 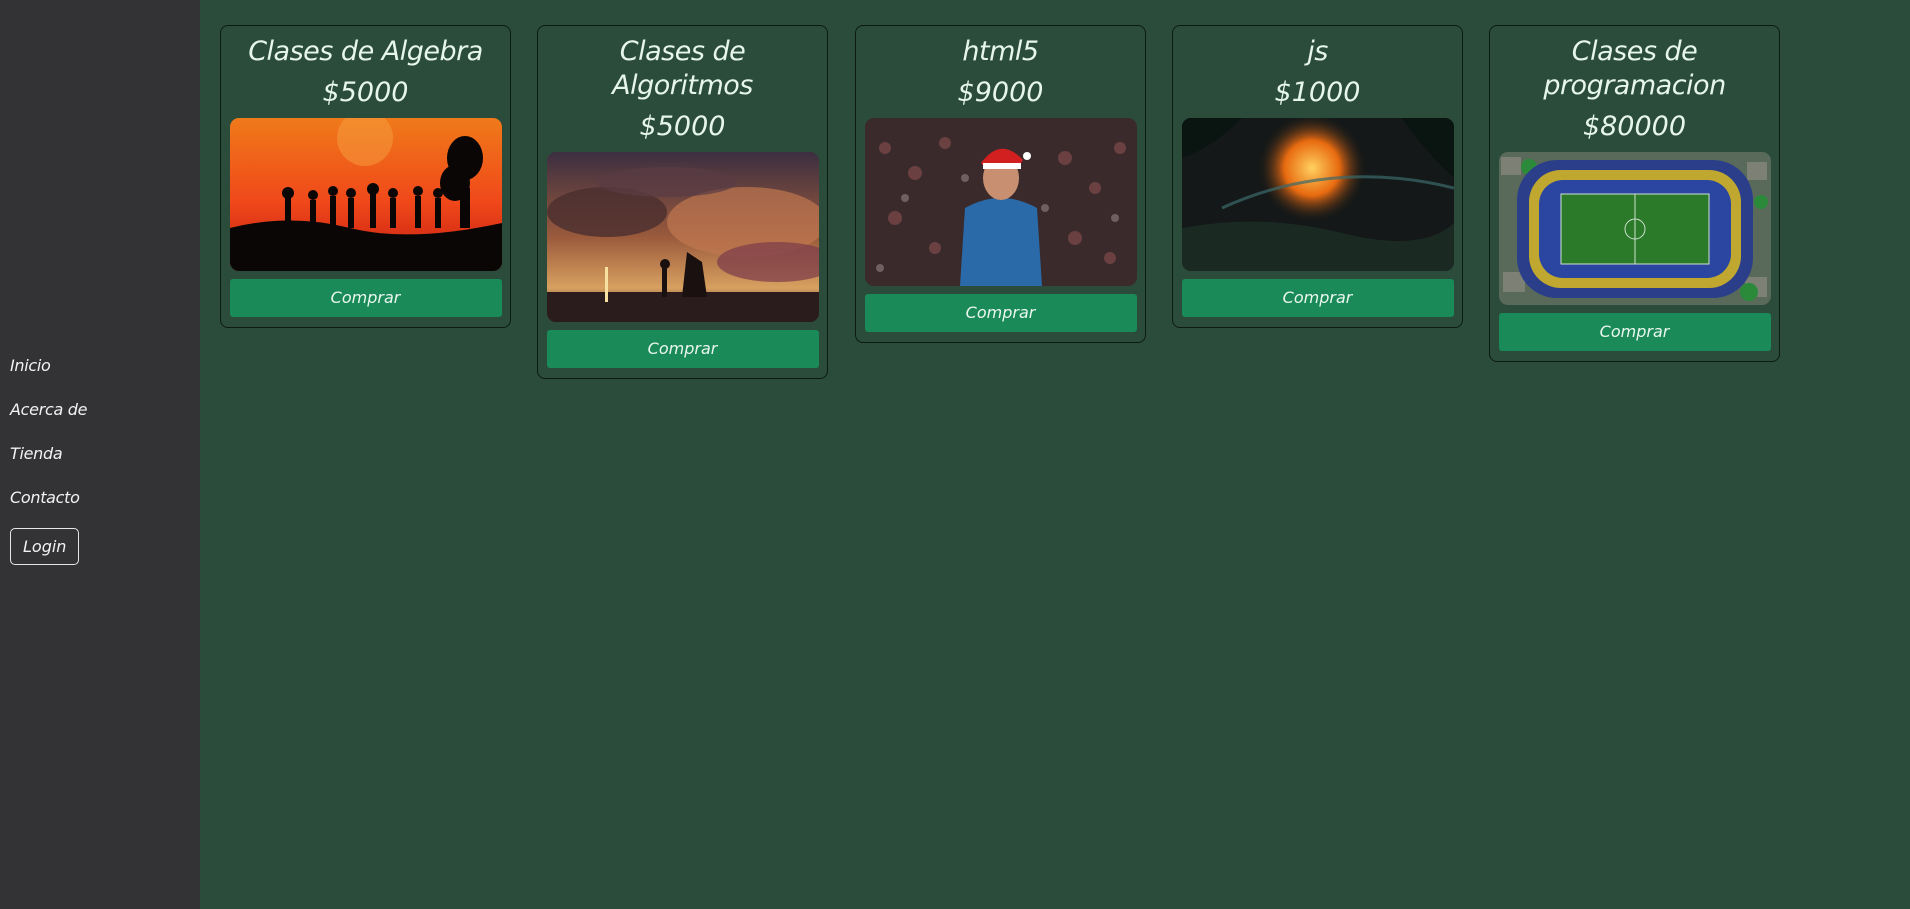 I want to click on product-card: Clases de programacion $80000 Comprar, so click(x=1634, y=193).